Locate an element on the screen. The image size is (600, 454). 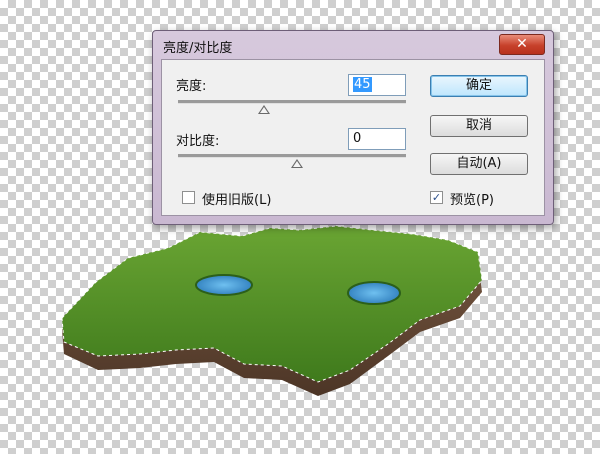
contrast-input: 0 is located at coordinates (377, 139).